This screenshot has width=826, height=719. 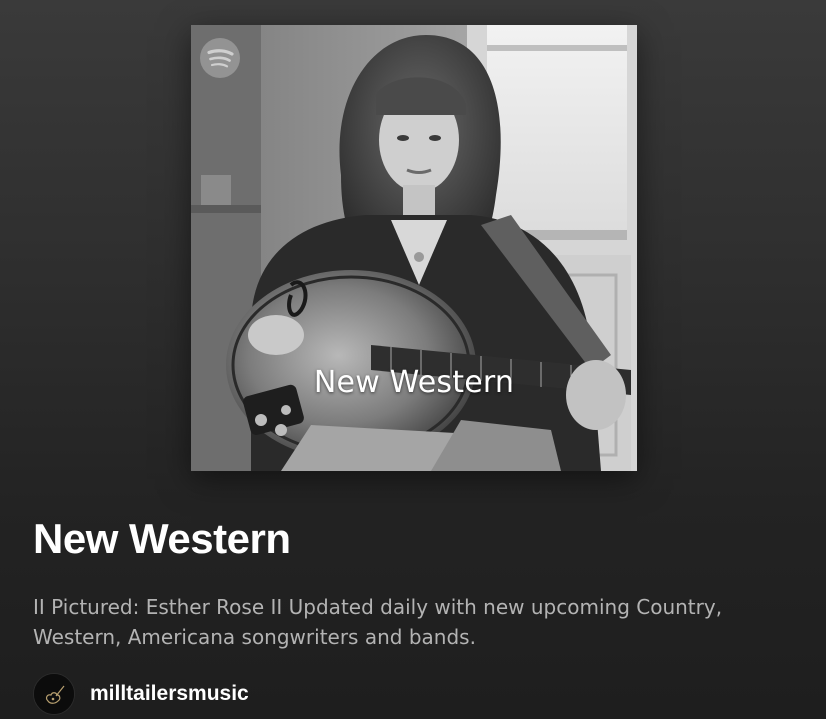 I want to click on avatar, so click(x=54, y=694).